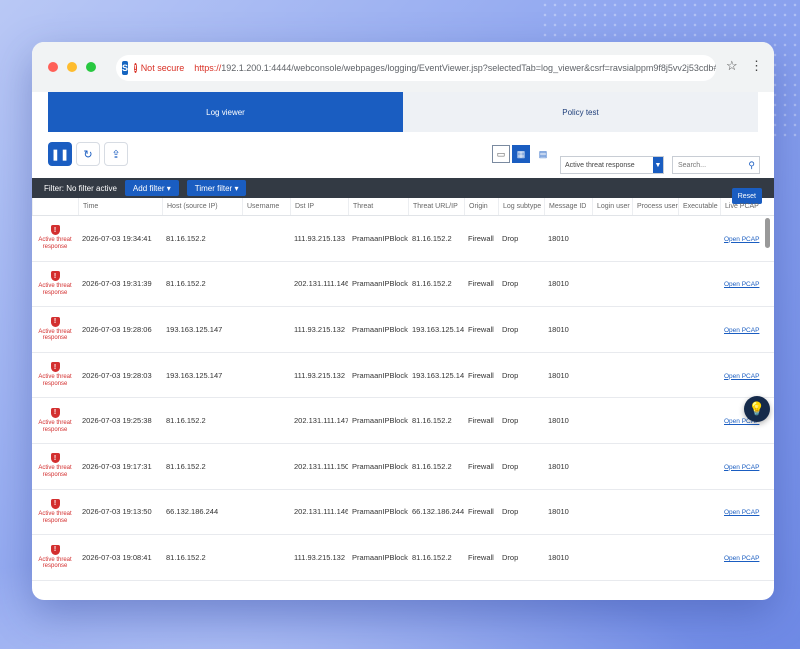 Image resolution: width=800 pixels, height=649 pixels. Describe the element at coordinates (192, 512) in the screenshot. I see `cell-host: 66.132.186.244` at that location.